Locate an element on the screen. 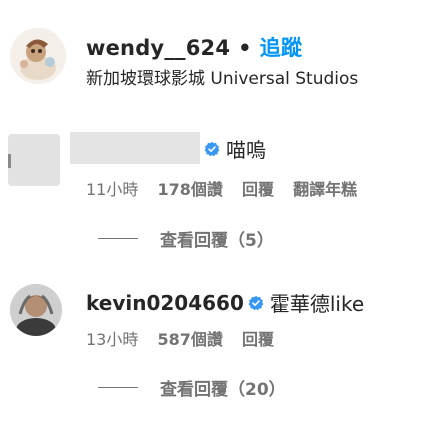 The image size is (435, 441). username-row: wendy__624 • 追蹤 is located at coordinates (194, 47).